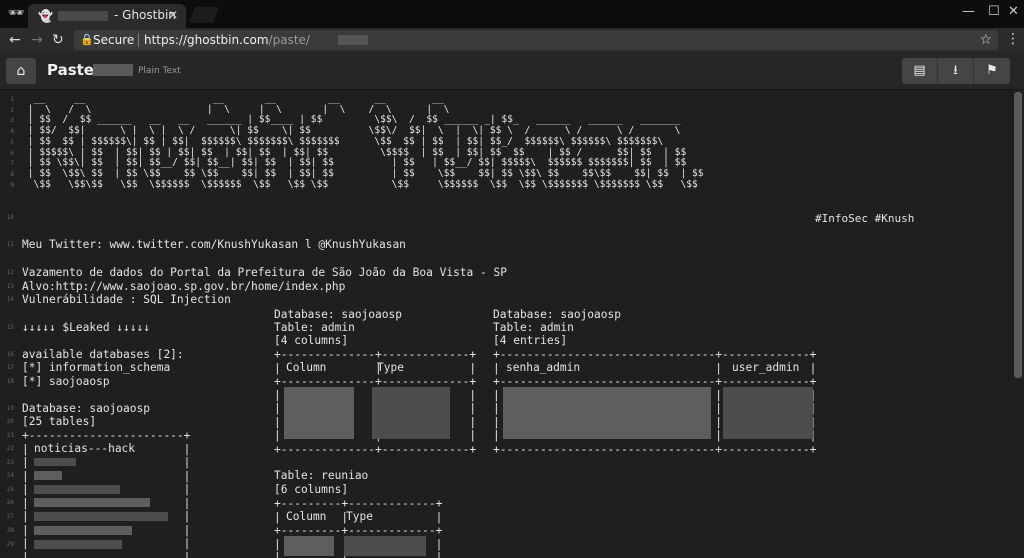  I want to click on raw-button: ▤, so click(920, 71).